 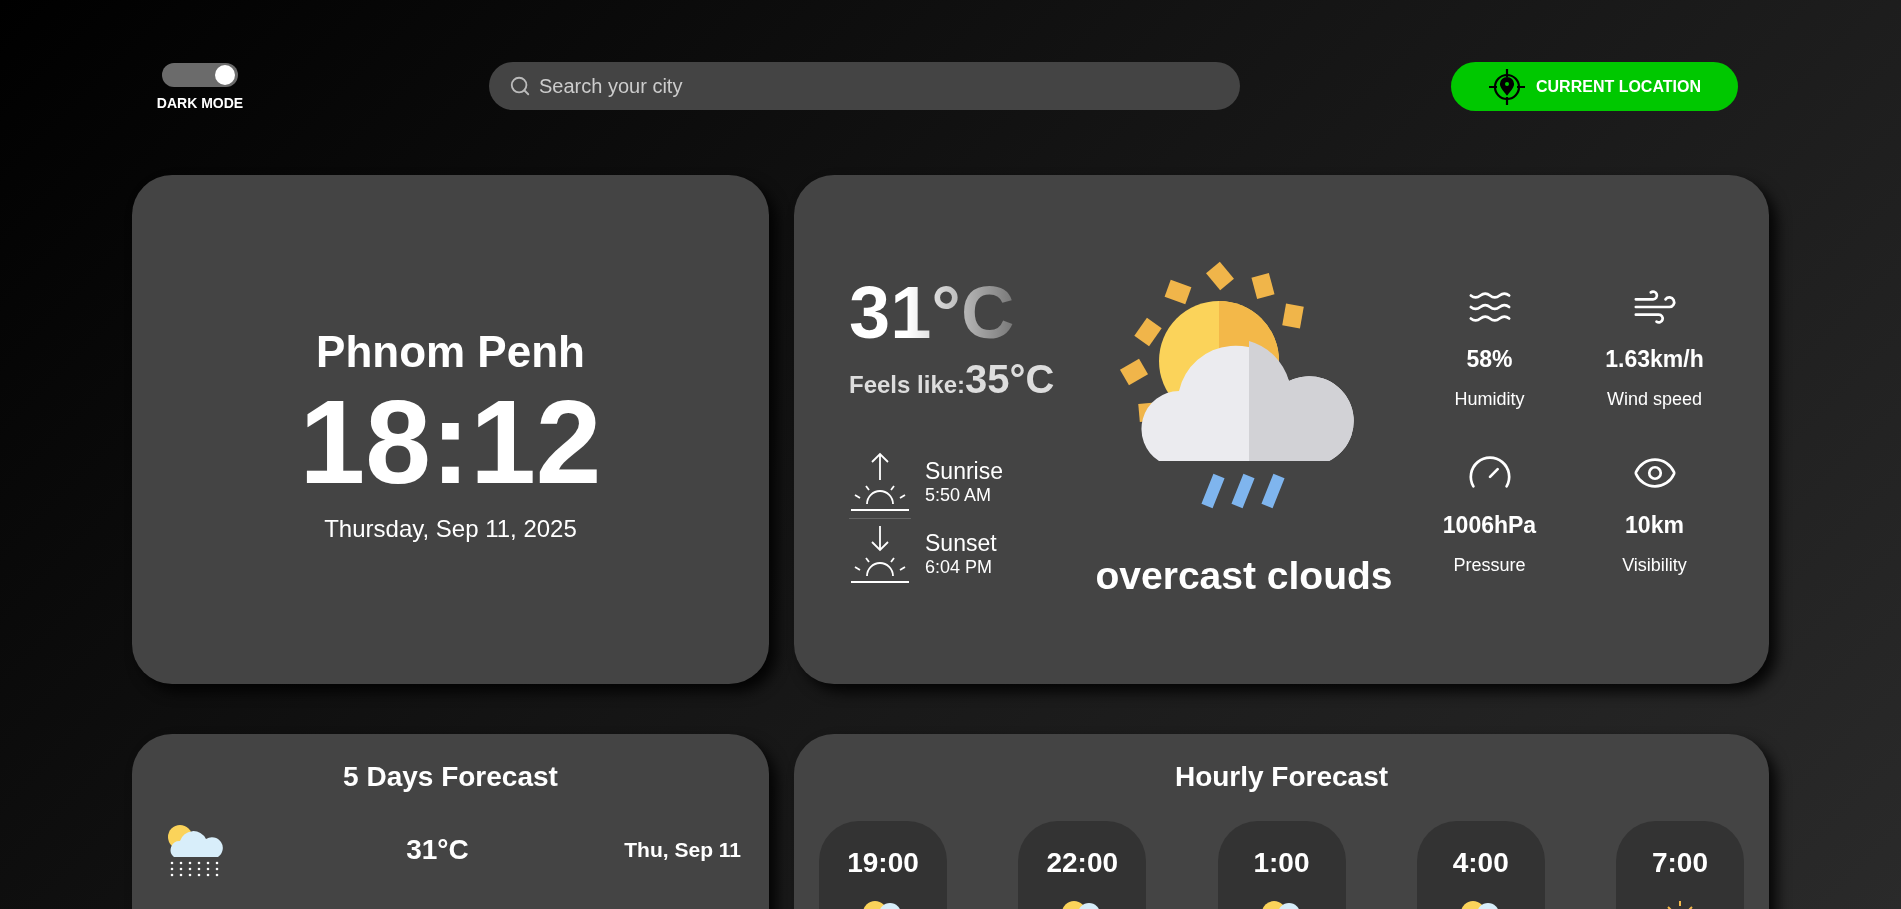 I want to click on current-location-button: CURRENT LOCATION, so click(x=1594, y=86).